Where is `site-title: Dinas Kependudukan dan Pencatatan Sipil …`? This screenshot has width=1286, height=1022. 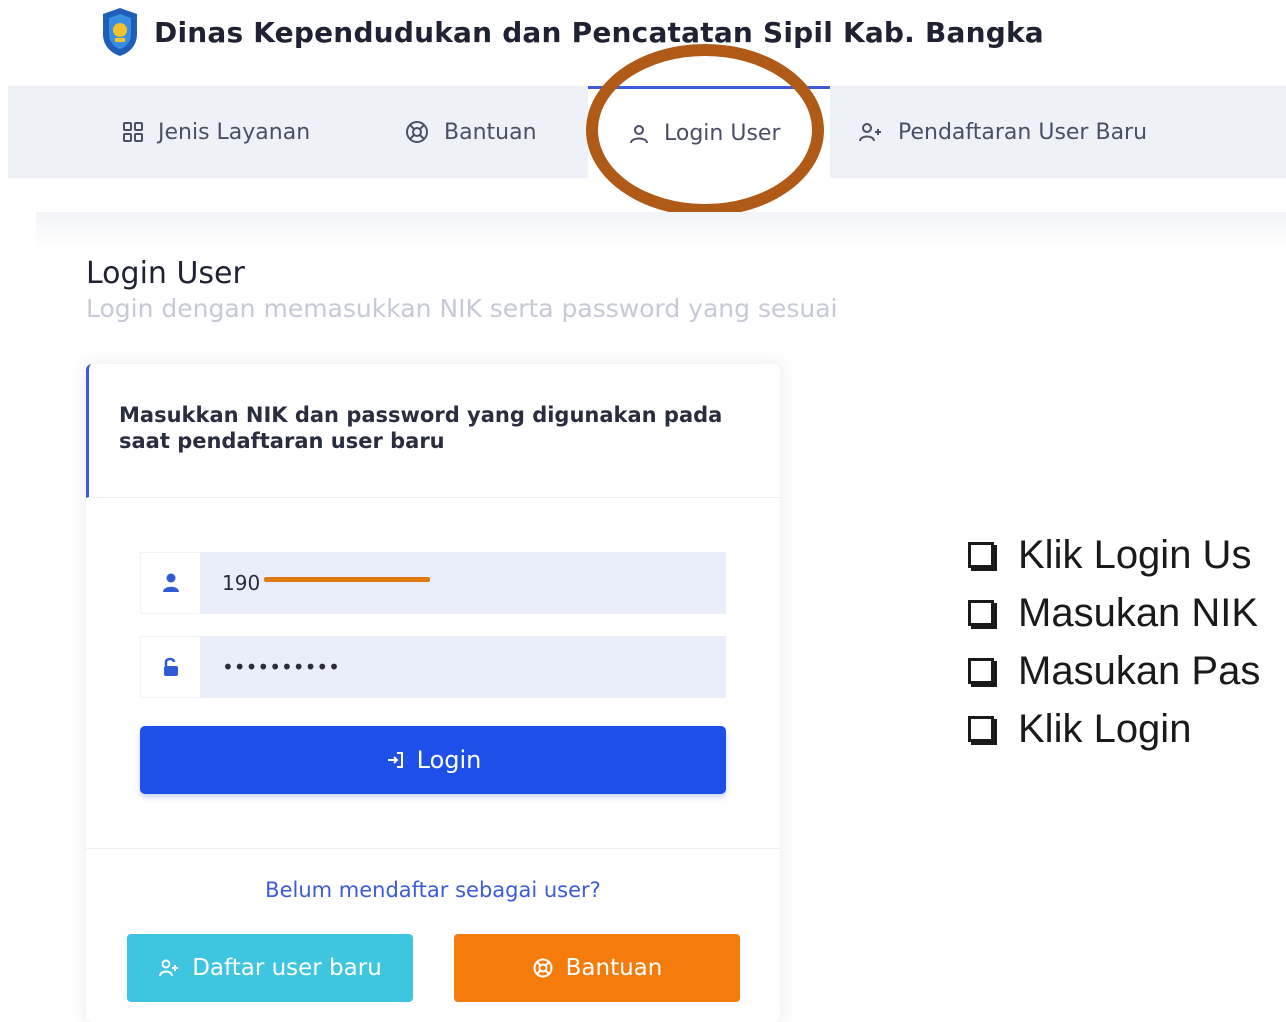
site-title: Dinas Kependudukan dan Pencatatan Sipil … is located at coordinates (599, 32).